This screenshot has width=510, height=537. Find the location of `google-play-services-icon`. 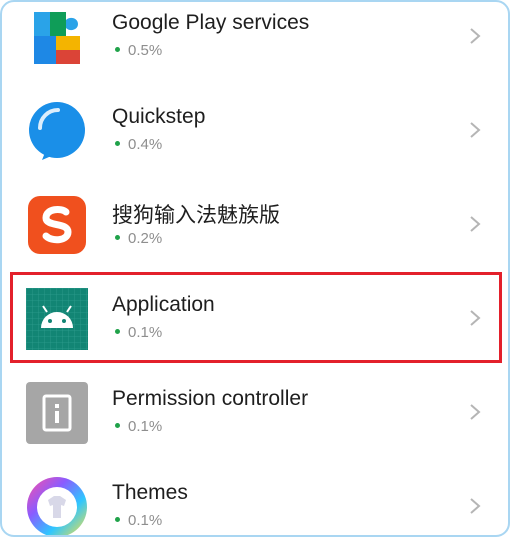

google-play-services-icon is located at coordinates (57, 38).